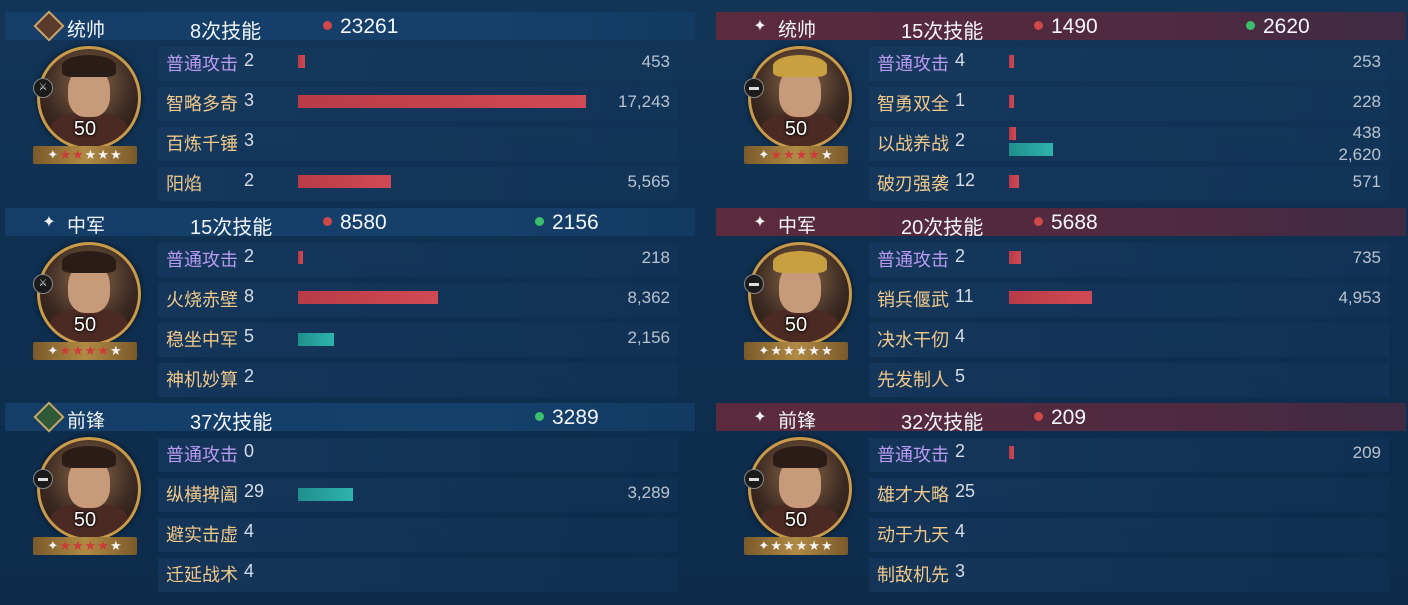 This screenshot has width=1408, height=605. What do you see at coordinates (231, 423) in the screenshot?
I see `skill-count: 37次技能` at bounding box center [231, 423].